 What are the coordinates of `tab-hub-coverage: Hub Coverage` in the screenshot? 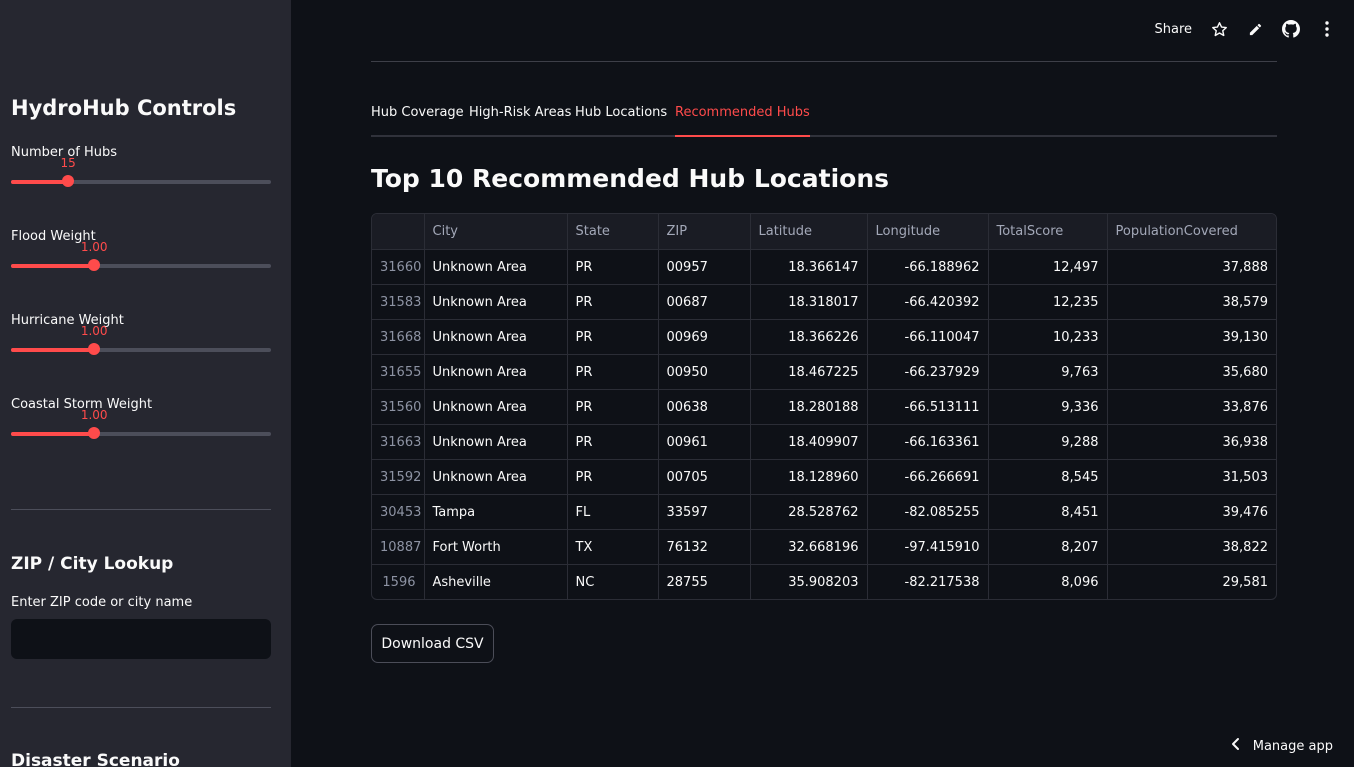 It's located at (417, 119).